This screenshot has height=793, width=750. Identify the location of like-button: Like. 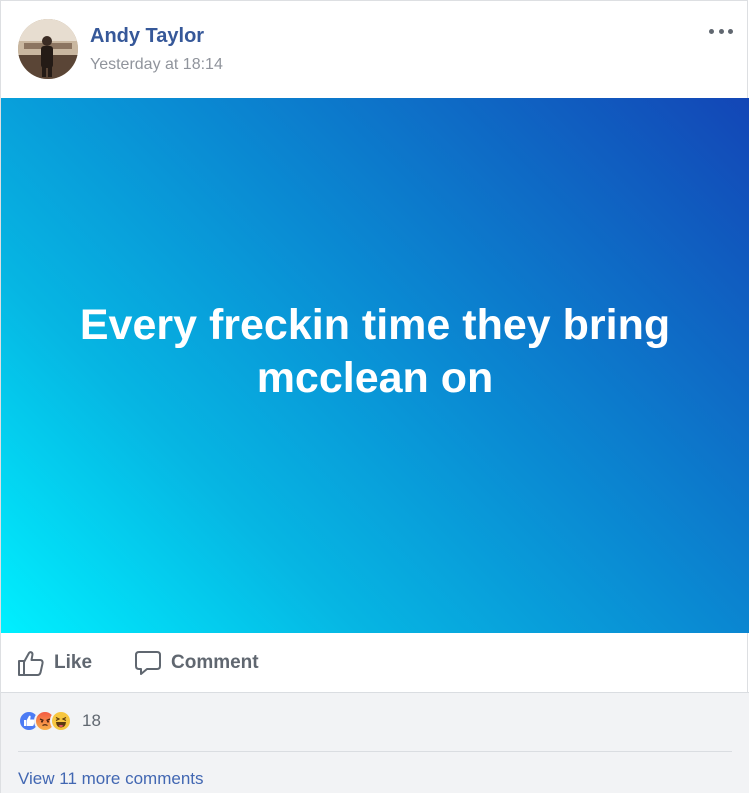
(54, 663).